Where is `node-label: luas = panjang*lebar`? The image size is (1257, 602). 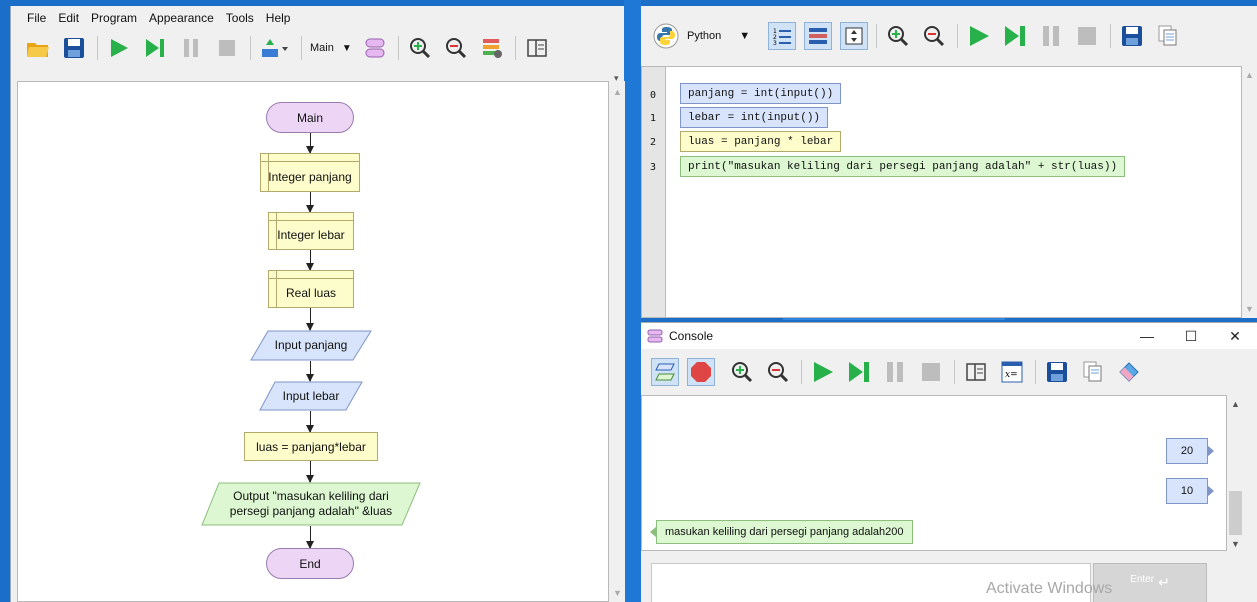 node-label: luas = panjang*lebar is located at coordinates (311, 446).